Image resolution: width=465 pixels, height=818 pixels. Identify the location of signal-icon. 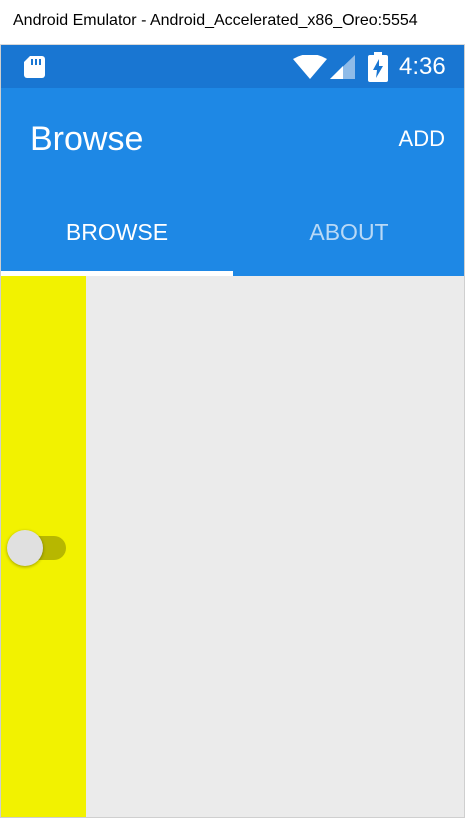
(342, 67).